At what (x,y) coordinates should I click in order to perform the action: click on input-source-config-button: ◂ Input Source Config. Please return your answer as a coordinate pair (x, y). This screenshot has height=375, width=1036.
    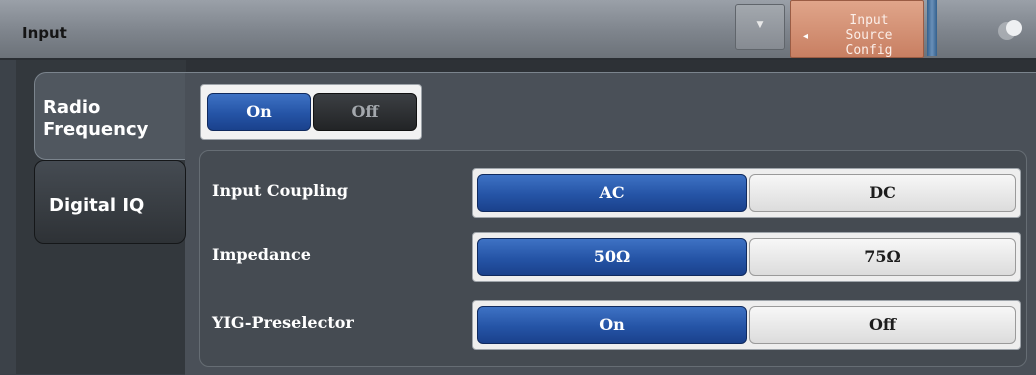
    Looking at the image, I should click on (857, 29).